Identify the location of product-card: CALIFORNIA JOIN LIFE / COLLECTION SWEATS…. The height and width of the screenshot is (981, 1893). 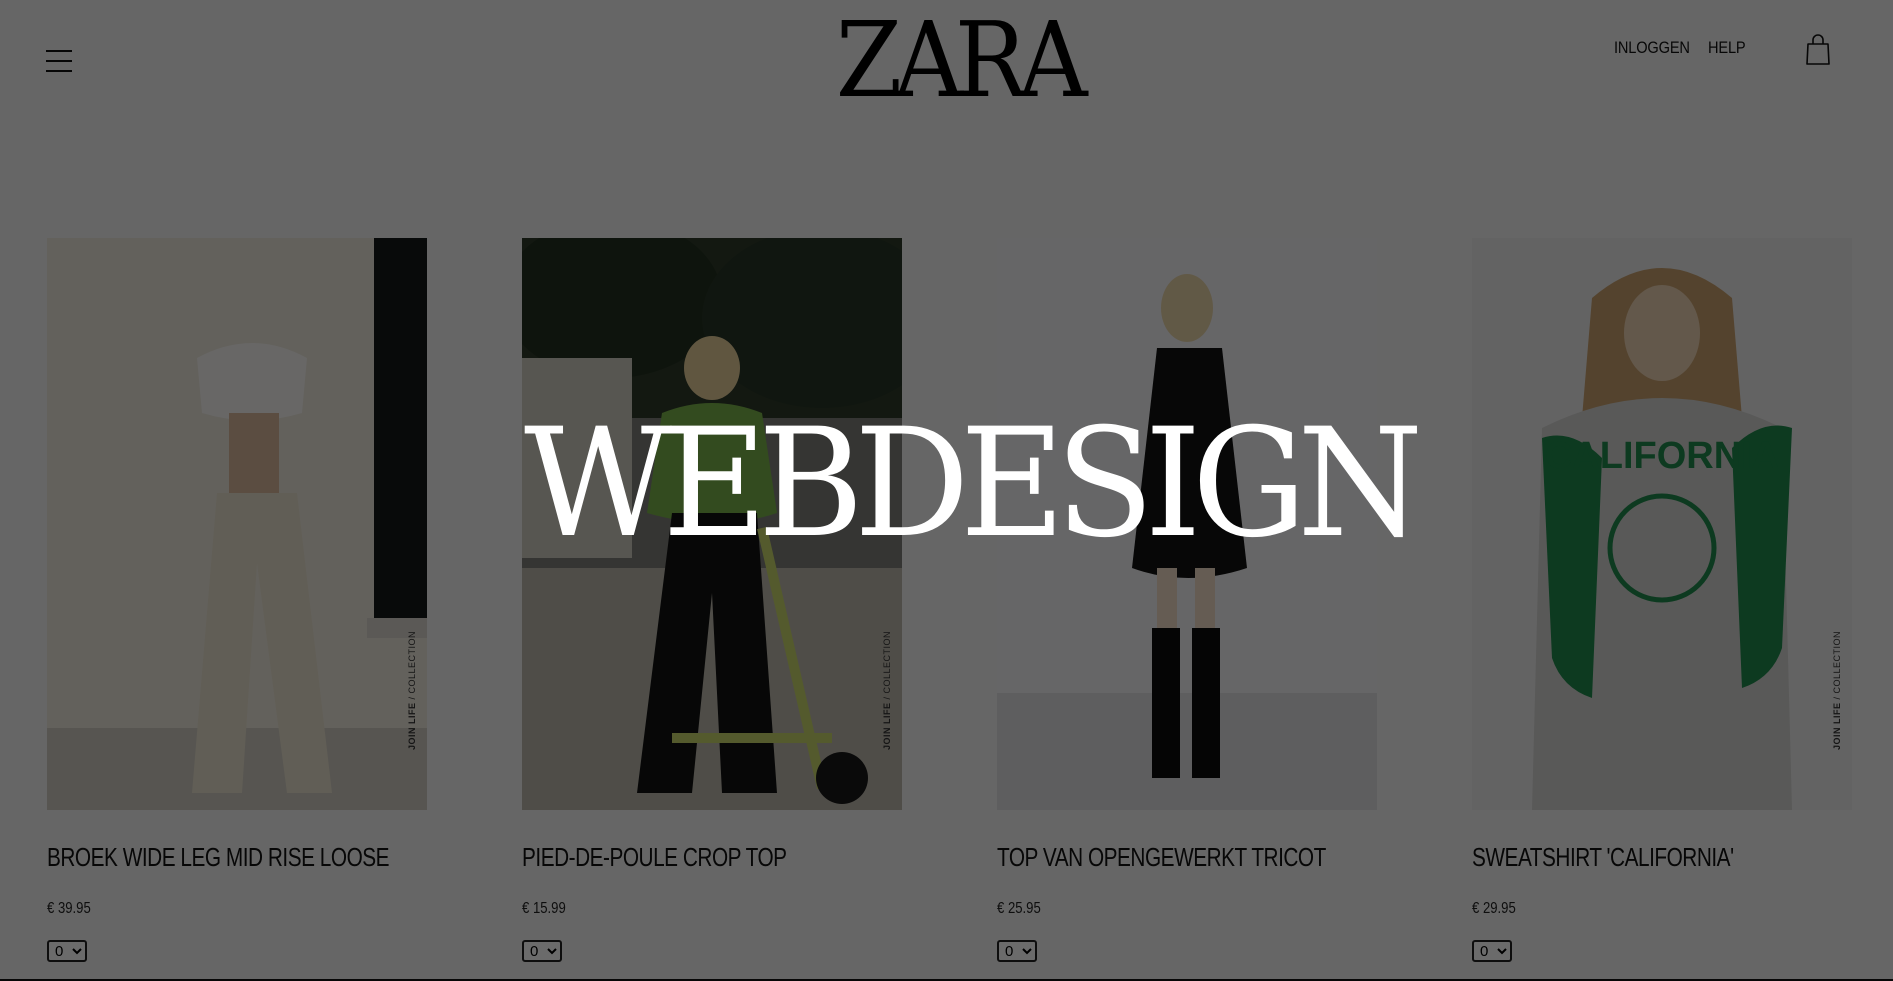
(1662, 600).